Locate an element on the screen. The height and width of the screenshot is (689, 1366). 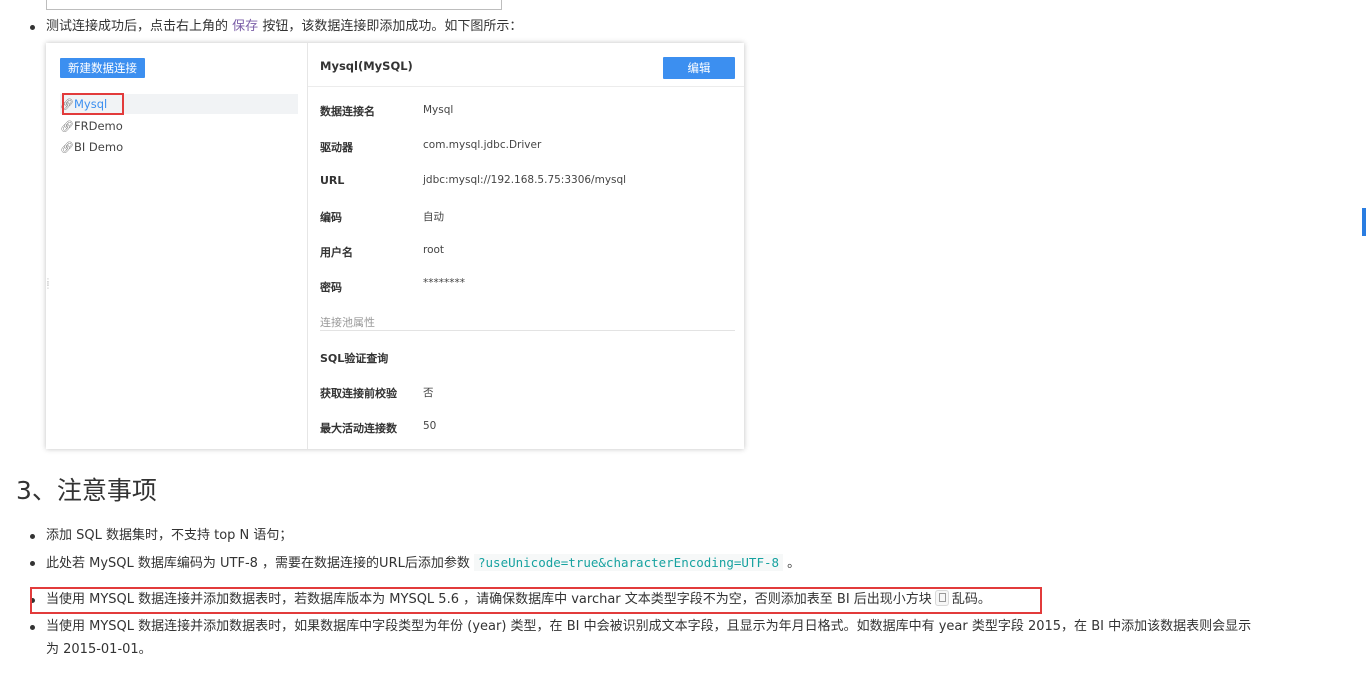
connection-label: FRDemo is located at coordinates (98, 126).